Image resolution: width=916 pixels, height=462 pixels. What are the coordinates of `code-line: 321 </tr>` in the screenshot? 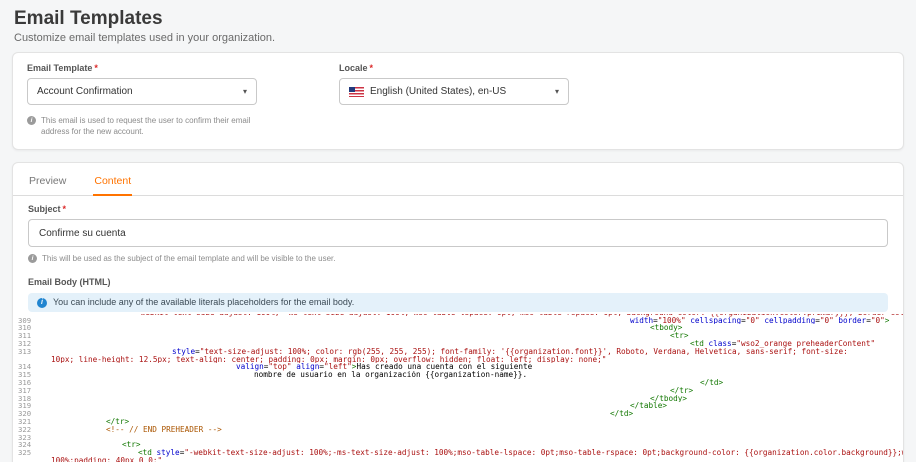 It's located at (458, 422).